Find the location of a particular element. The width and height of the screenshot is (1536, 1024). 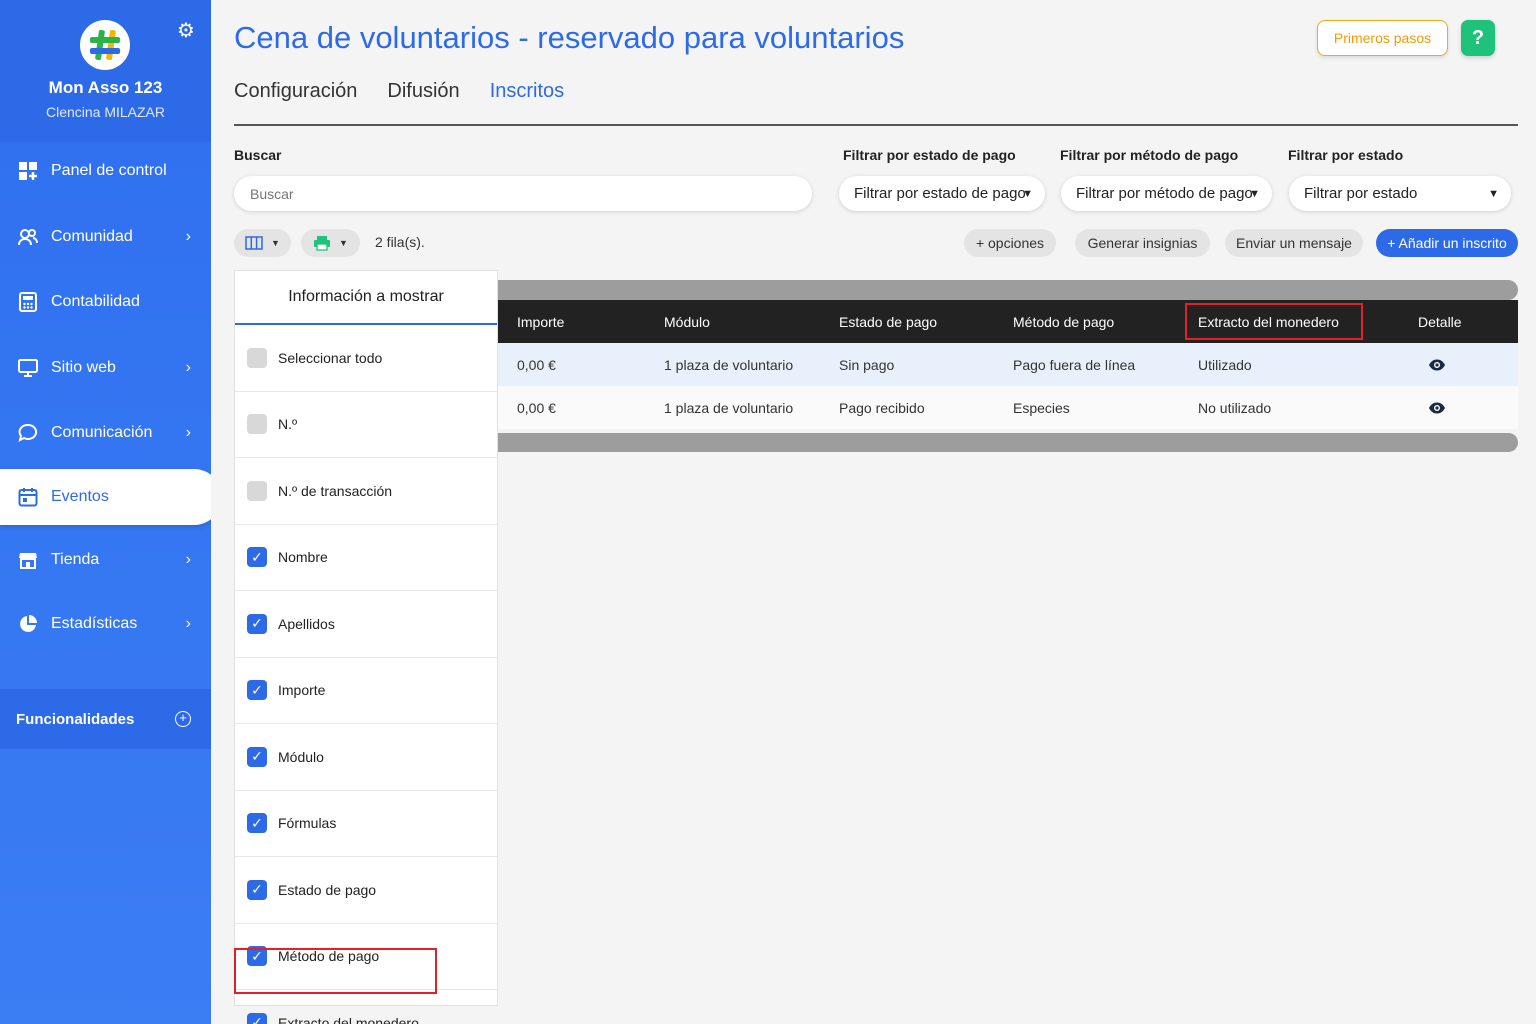

column-panel-title: Información a mostrar is located at coordinates (366, 298).